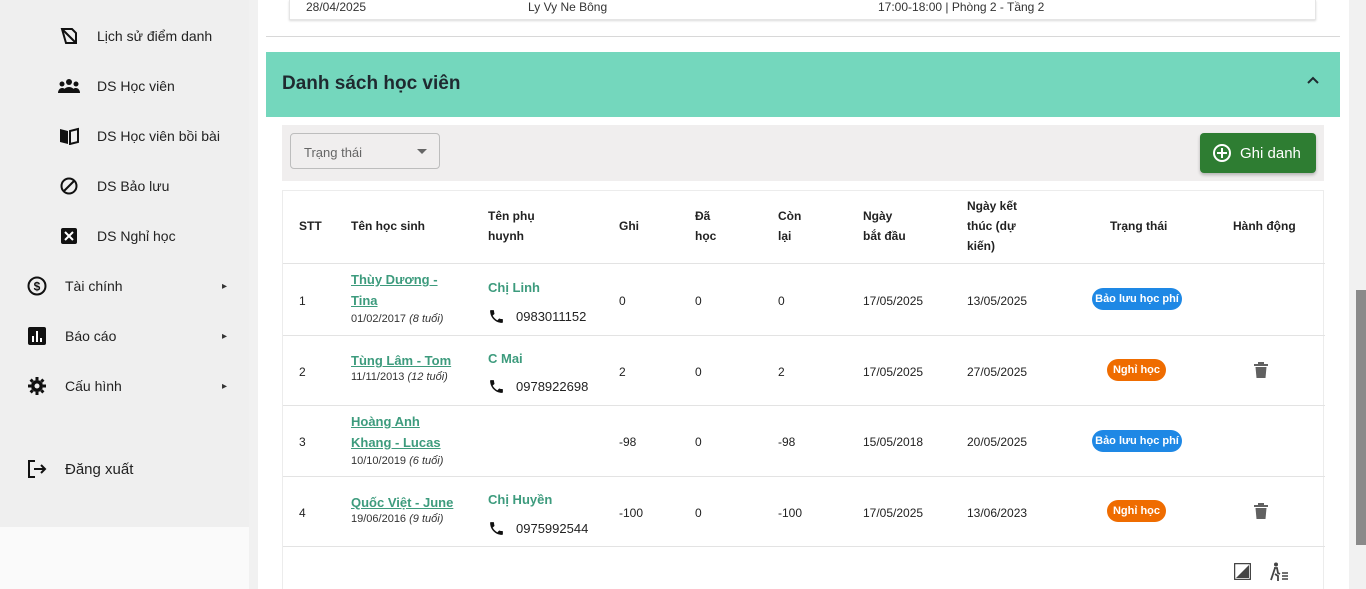  I want to click on sidebar-item-dropped: DS Nghỉ học, so click(124, 236).